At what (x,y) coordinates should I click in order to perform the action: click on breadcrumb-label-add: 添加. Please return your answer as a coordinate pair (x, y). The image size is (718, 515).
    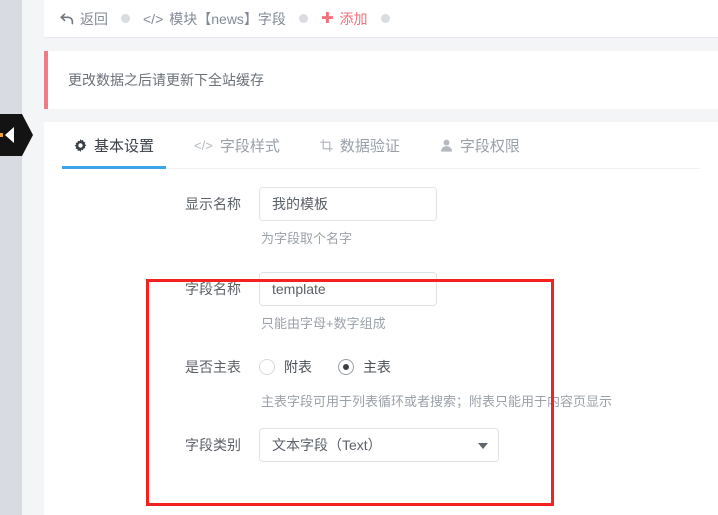
    Looking at the image, I should click on (353, 18).